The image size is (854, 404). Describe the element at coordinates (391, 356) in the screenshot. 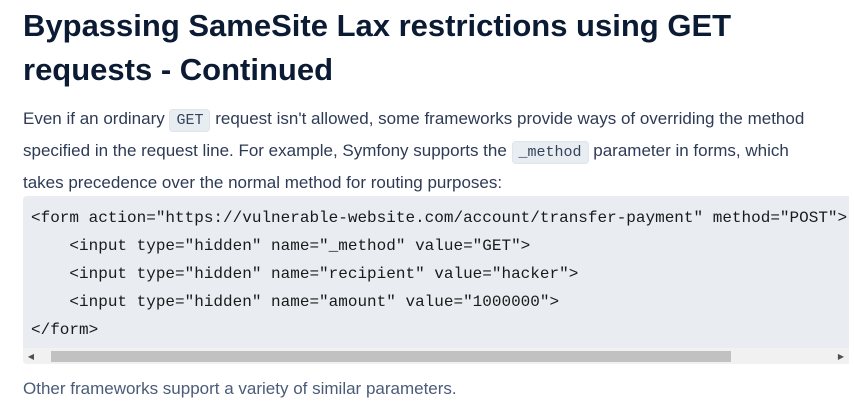

I see `scrollbar-thumb` at that location.